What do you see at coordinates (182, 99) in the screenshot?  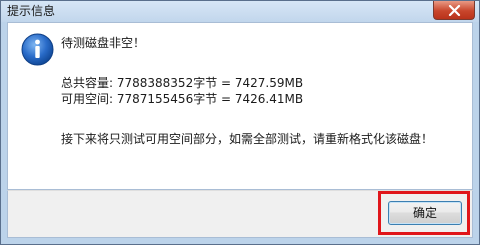 I see `free-space-text: 可用空间: 7787155456字节 = 7426.41MB` at bounding box center [182, 99].